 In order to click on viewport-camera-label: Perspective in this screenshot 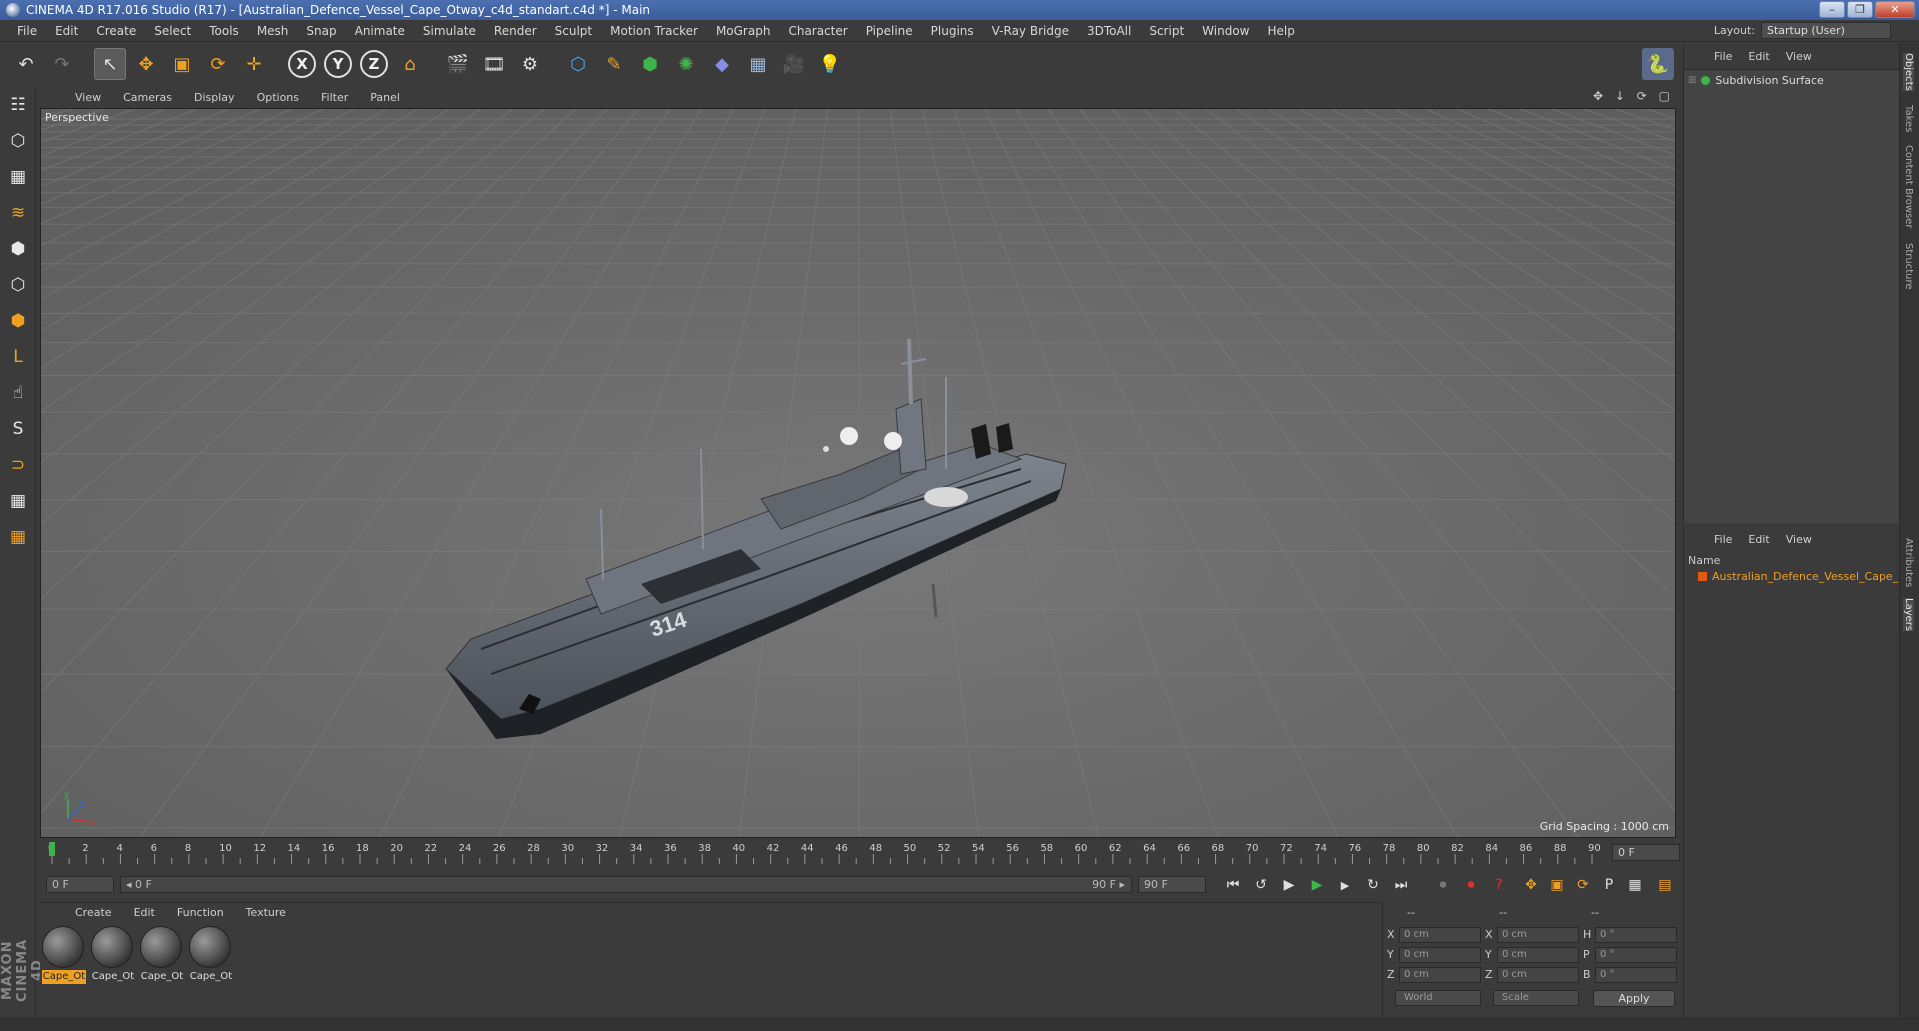, I will do `click(77, 117)`.